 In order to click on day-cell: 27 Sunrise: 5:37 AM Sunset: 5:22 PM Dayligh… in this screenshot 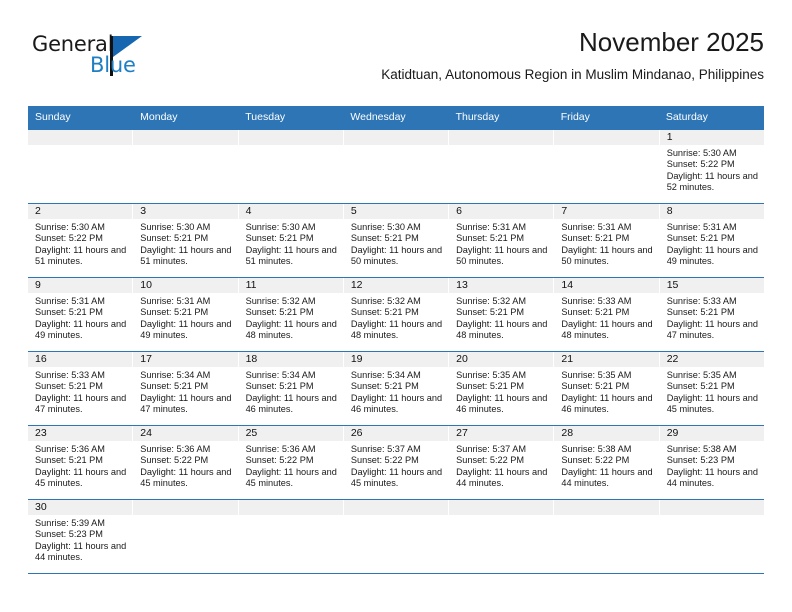, I will do `click(502, 462)`.